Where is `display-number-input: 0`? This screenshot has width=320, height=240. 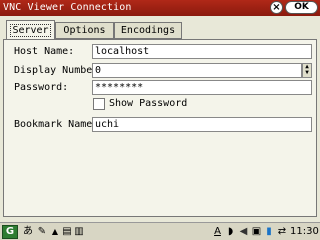
display-number-input: 0 is located at coordinates (197, 70).